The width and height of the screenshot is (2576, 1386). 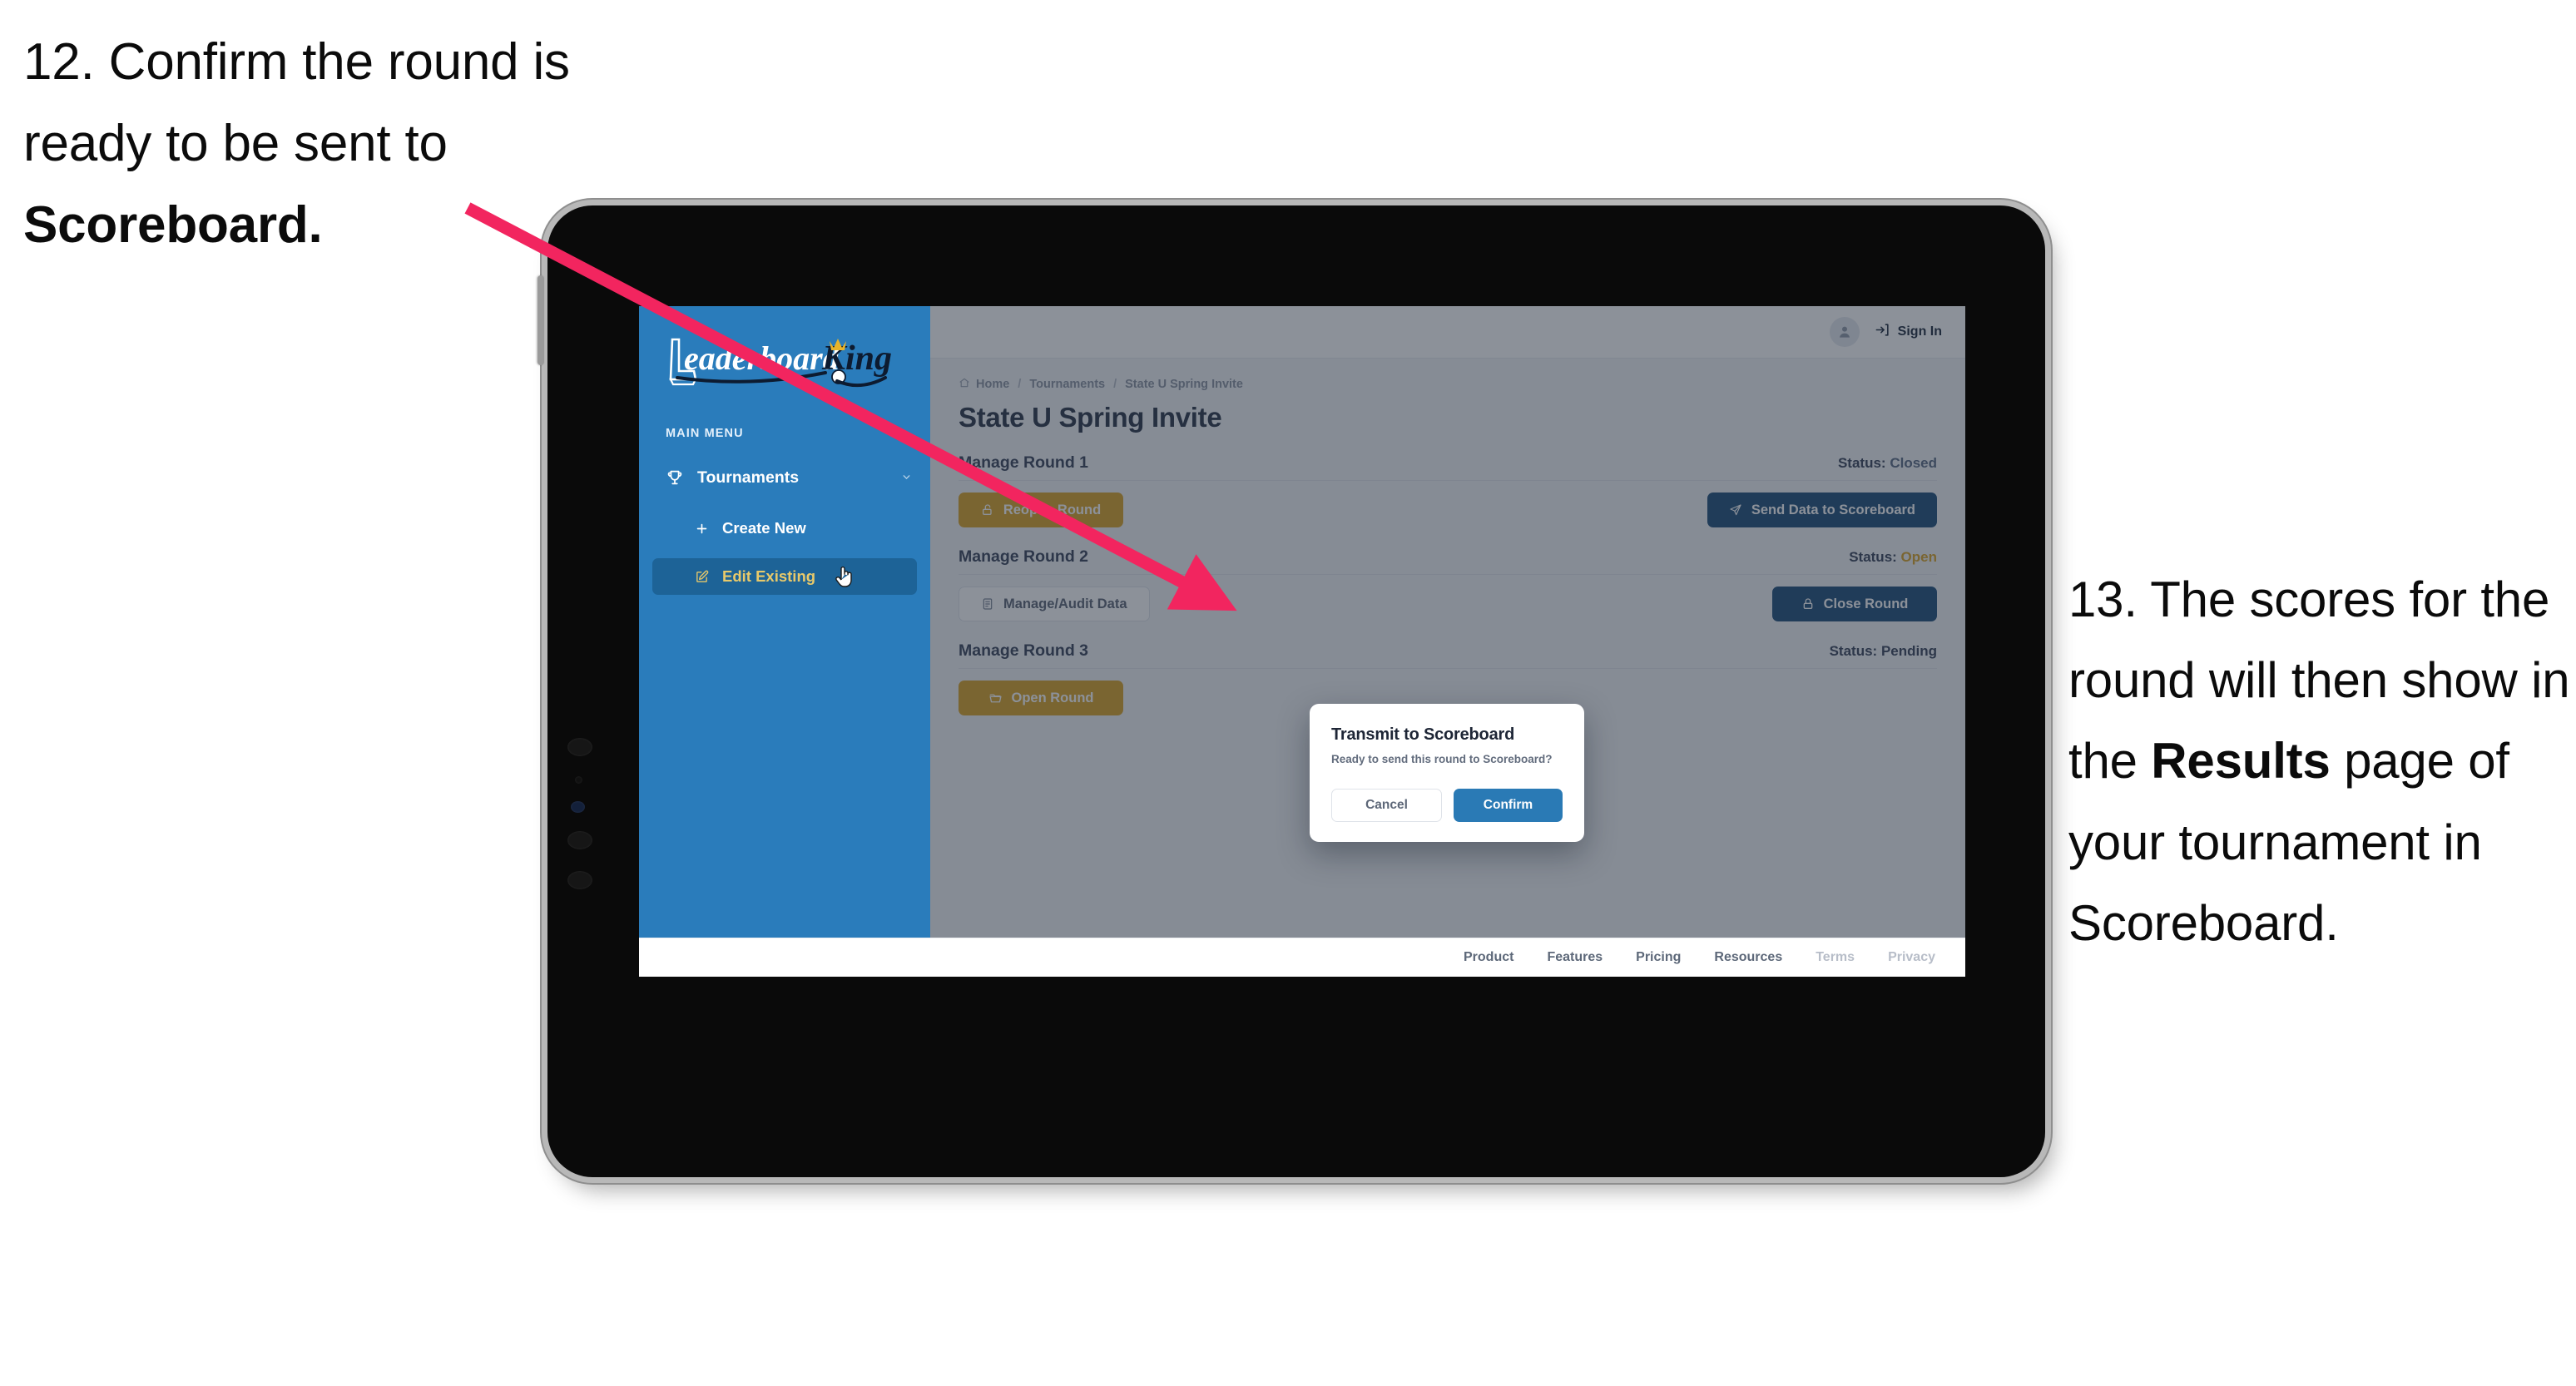 What do you see at coordinates (1508, 806) in the screenshot?
I see `dialog-confirm-button: Confirm` at bounding box center [1508, 806].